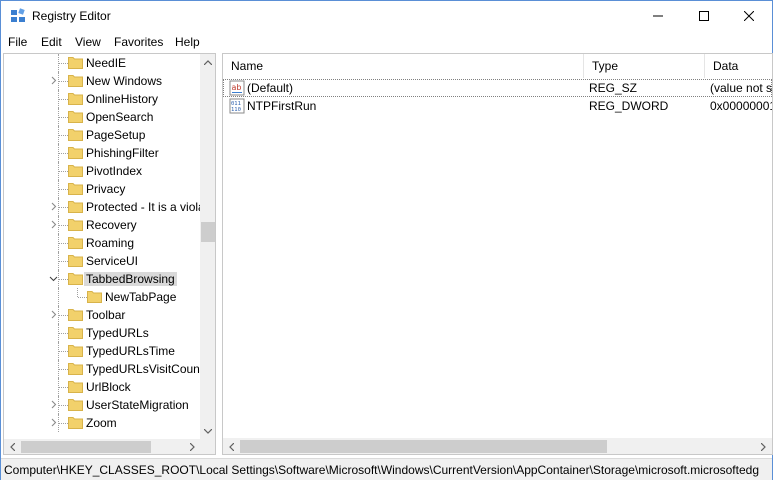  Describe the element at coordinates (613, 88) in the screenshot. I see `value-type: REG_SZ` at that location.